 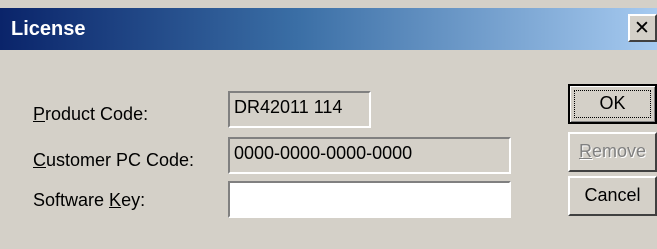 I want to click on focus-rect, so click(x=612, y=104).